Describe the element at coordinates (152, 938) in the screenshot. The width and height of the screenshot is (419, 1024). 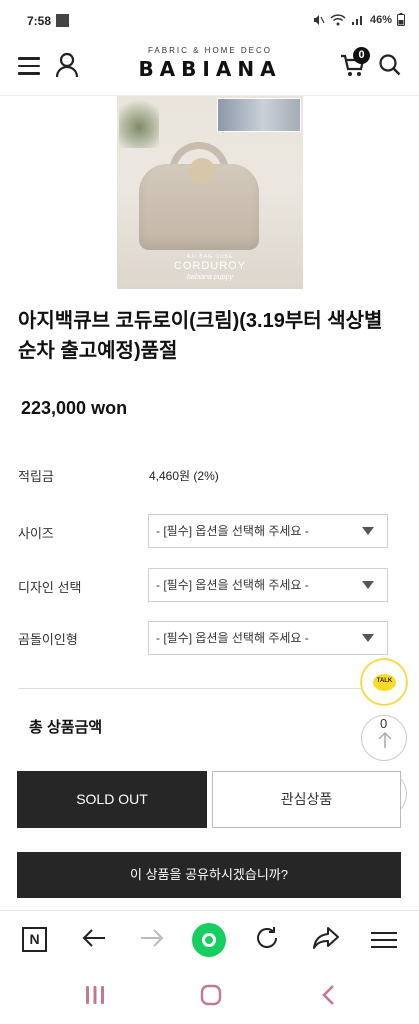
I see `forward-icon` at that location.